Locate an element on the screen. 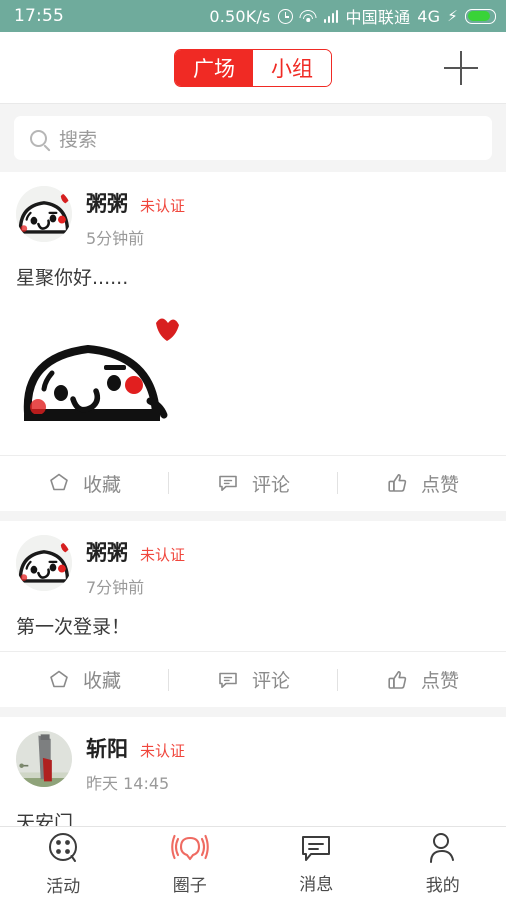  post-header: 粥粥 未认证 7分钟前 is located at coordinates (253, 566).